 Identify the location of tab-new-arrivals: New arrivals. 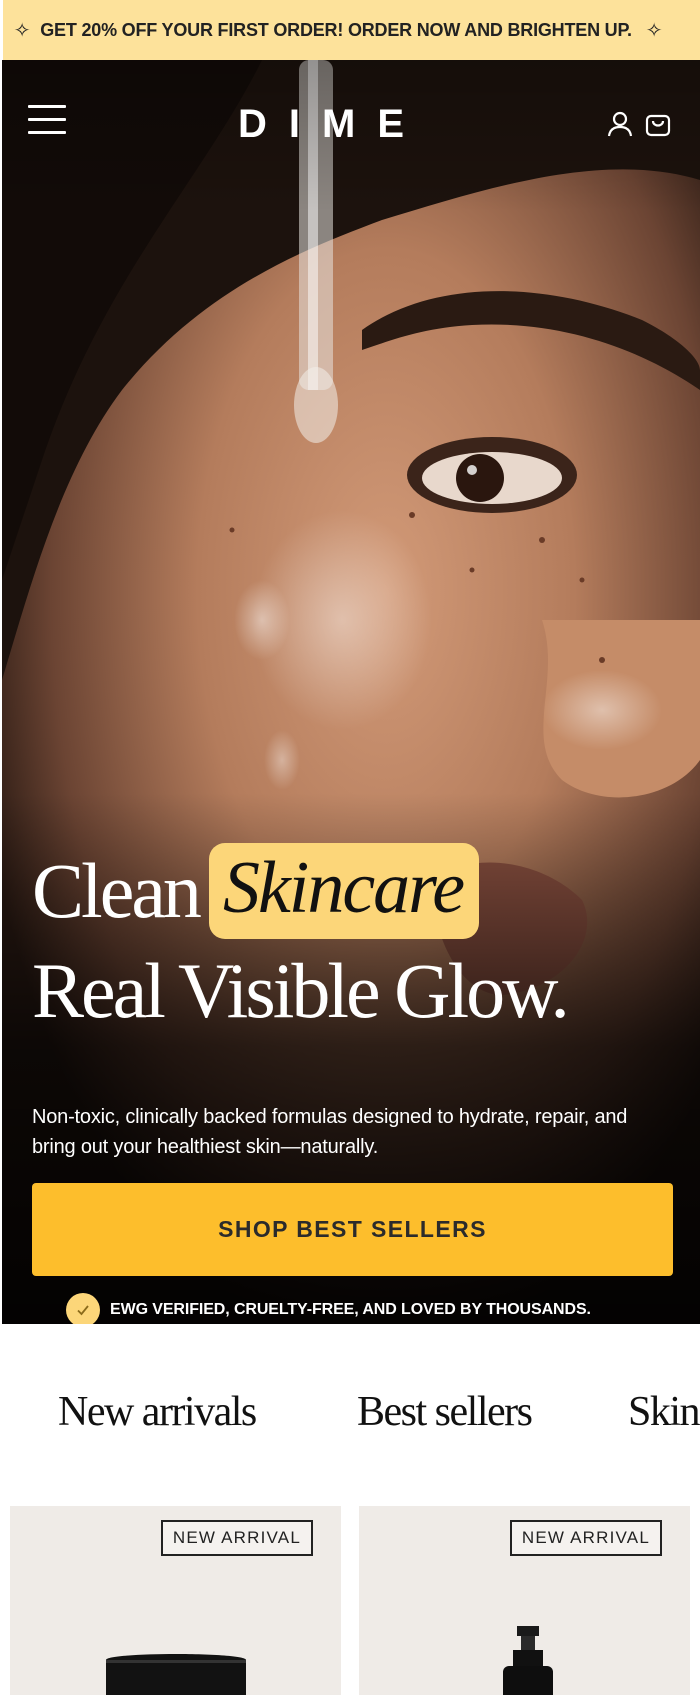
(157, 1412).